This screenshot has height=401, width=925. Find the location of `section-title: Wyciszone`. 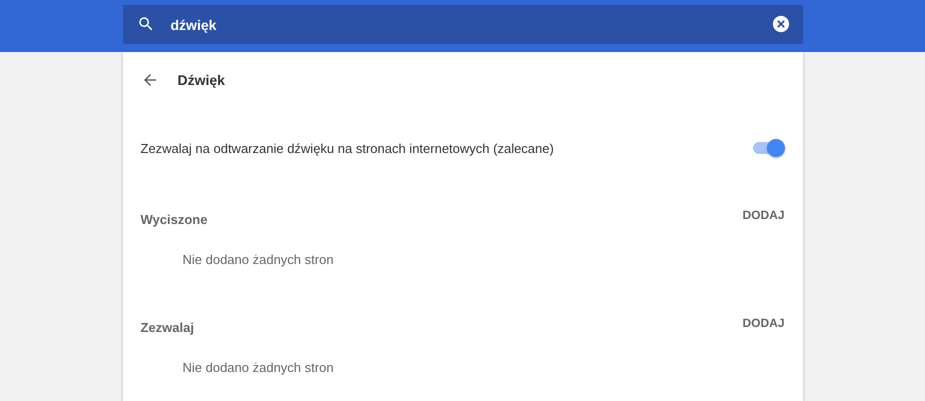

section-title: Wyciszone is located at coordinates (174, 219).